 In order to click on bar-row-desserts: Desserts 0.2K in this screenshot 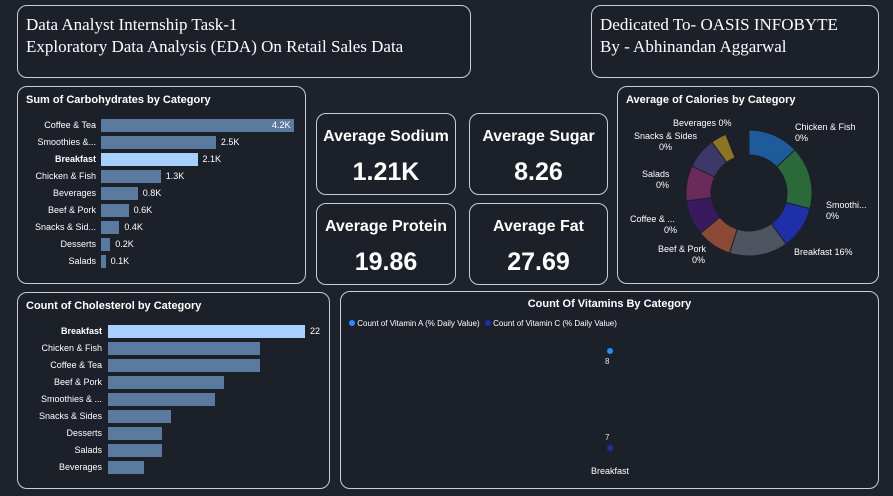, I will do `click(162, 244)`.